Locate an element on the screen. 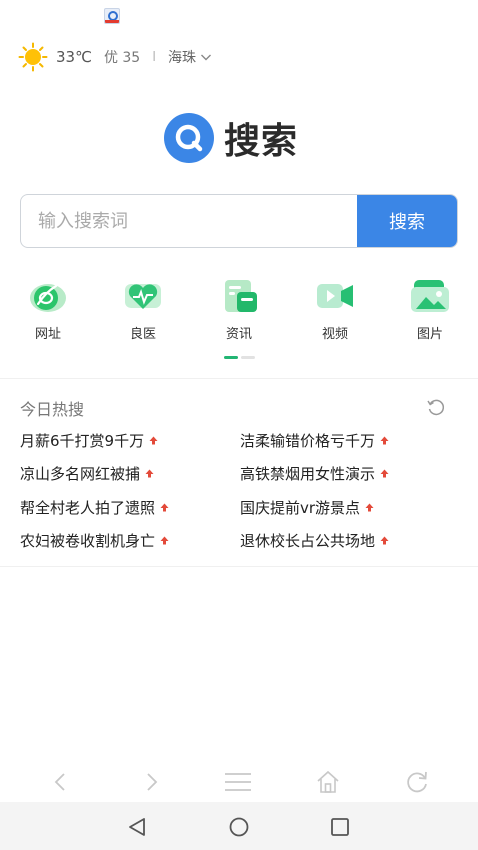  system-nav-bar is located at coordinates (239, 826).